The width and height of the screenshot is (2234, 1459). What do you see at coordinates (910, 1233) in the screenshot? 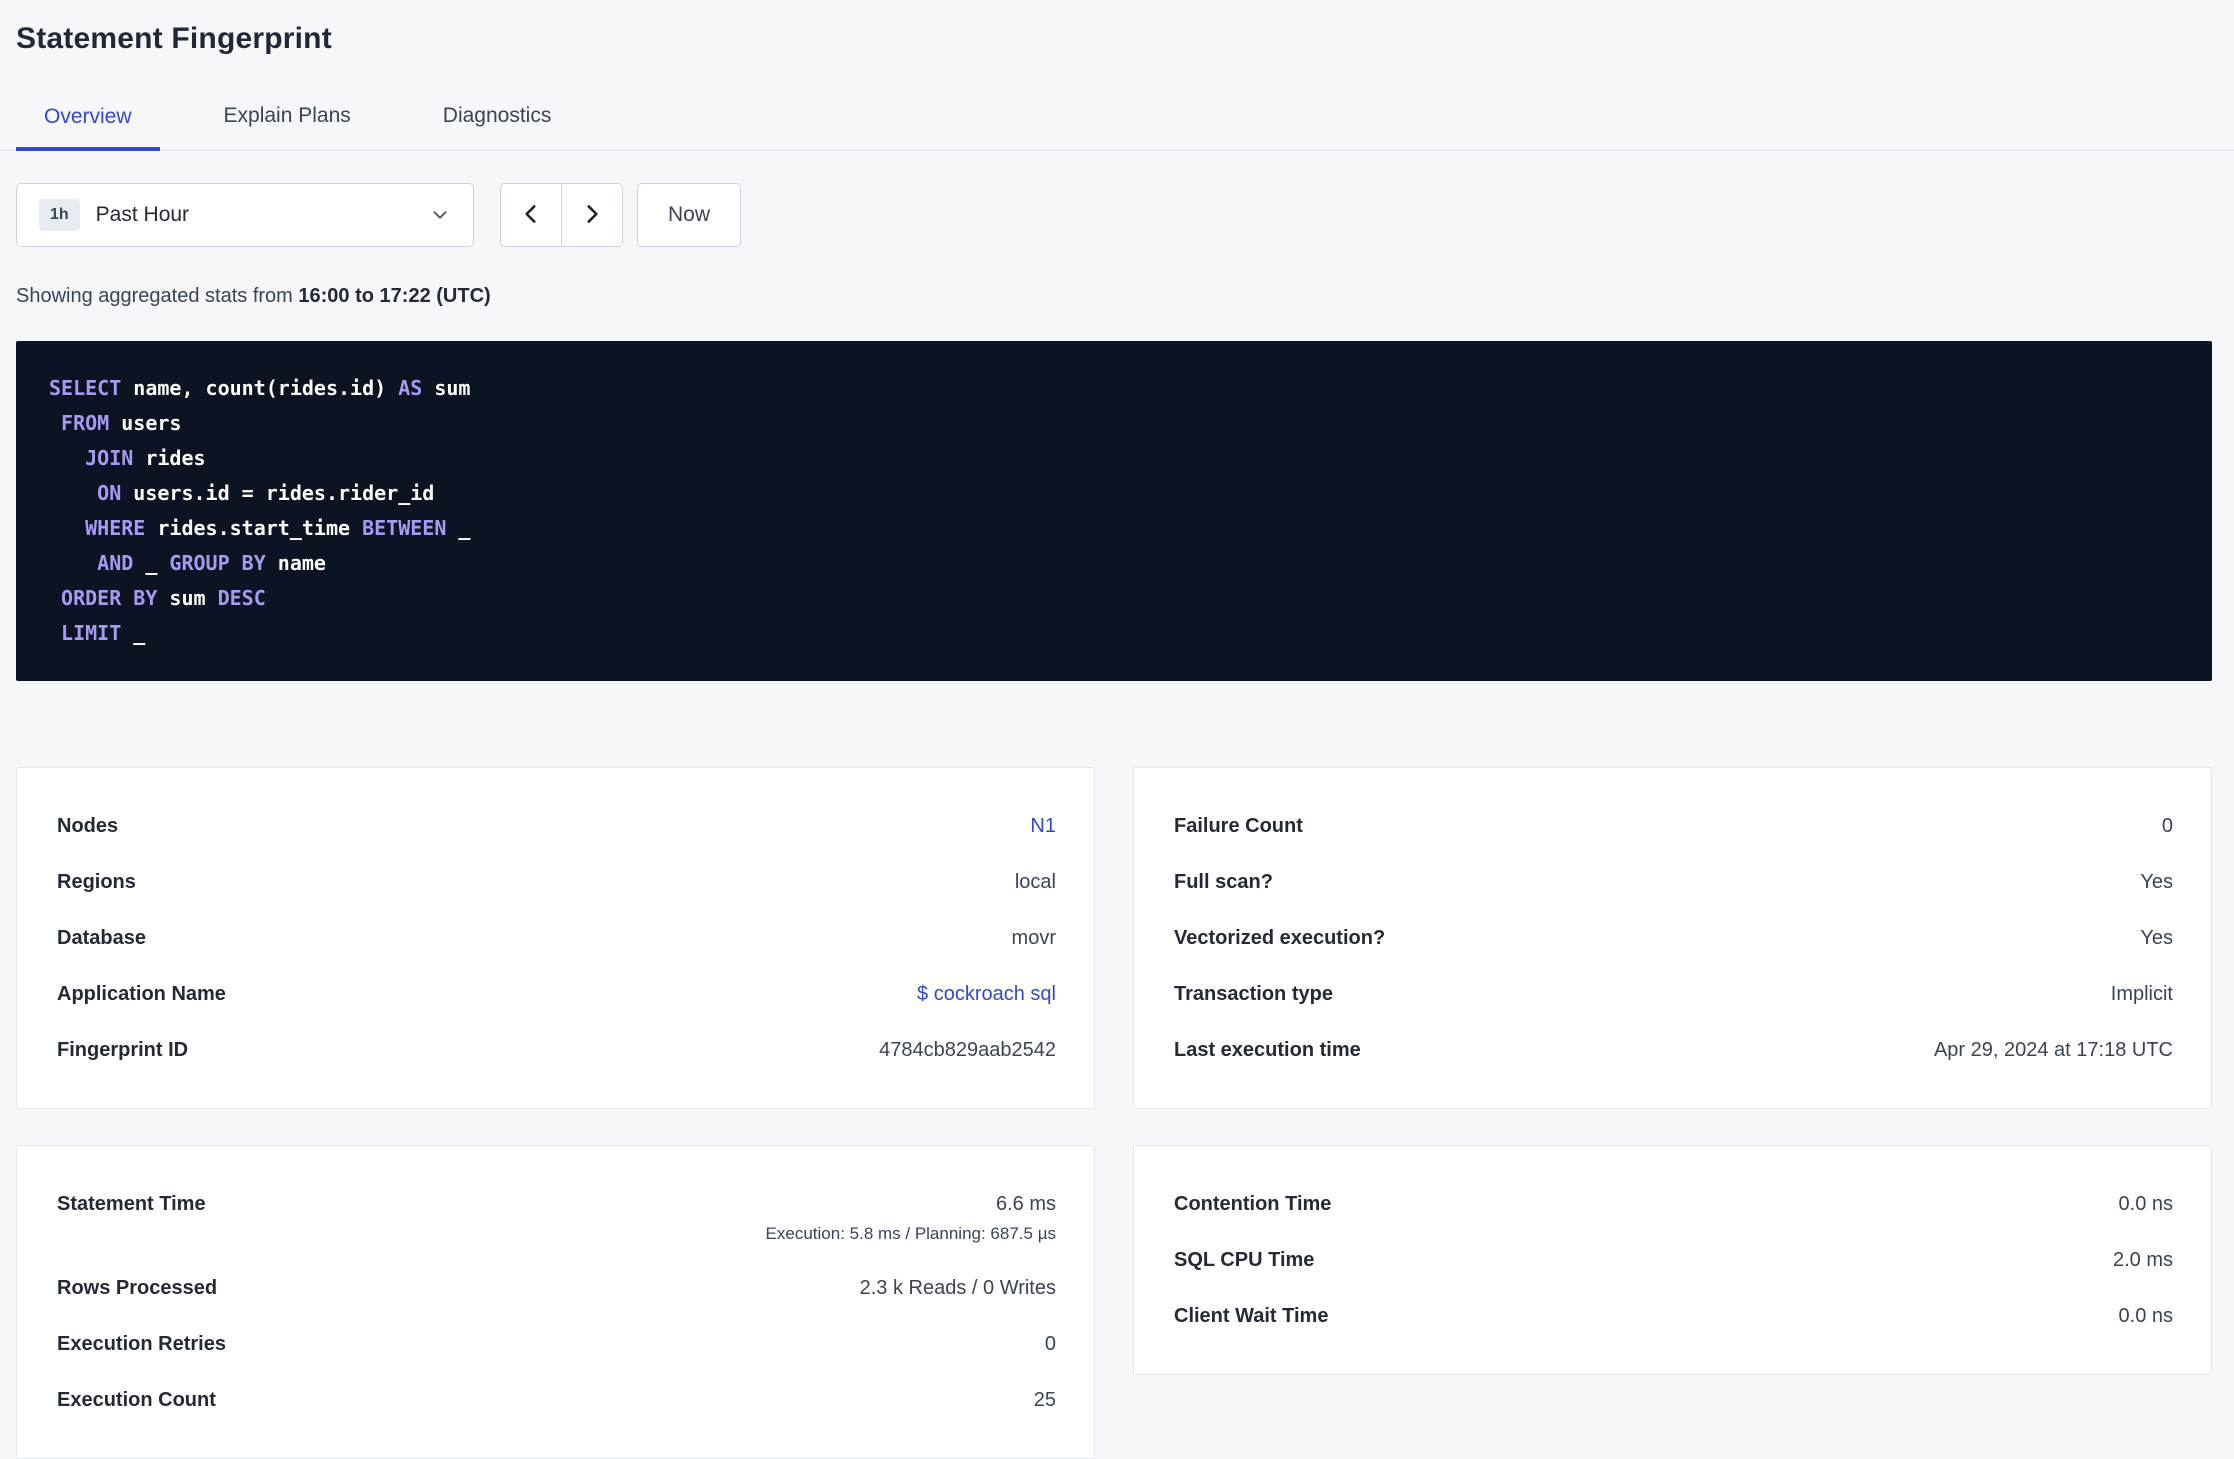
I see `statement-time-breakdown: Execution: 5.8 ms / Planning: 687.5 µs` at bounding box center [910, 1233].